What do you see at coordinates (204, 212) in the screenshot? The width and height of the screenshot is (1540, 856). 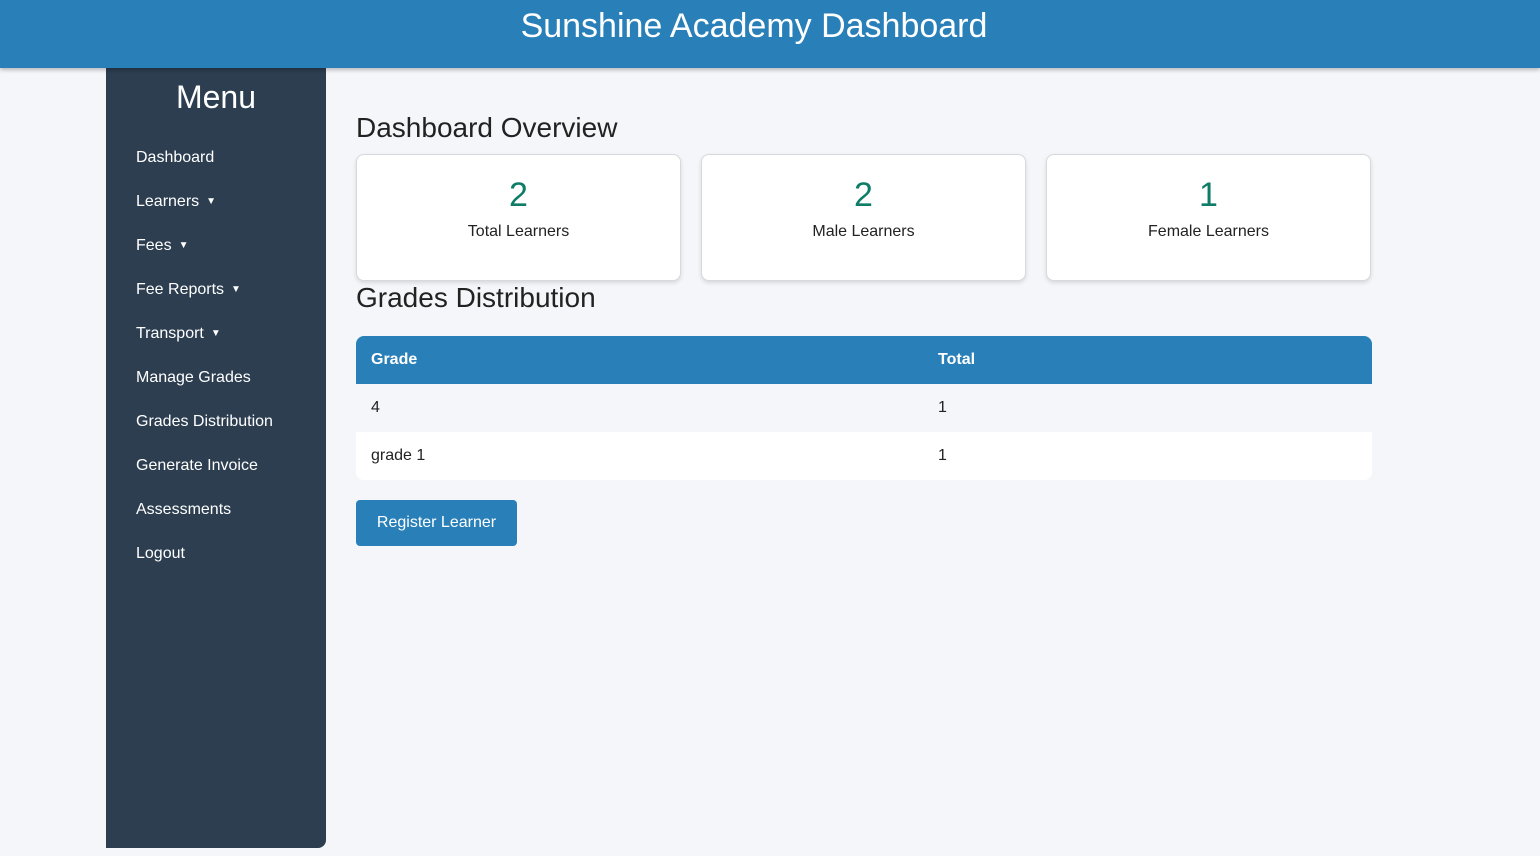 I see `sidebar-item-learners: Learners ▼` at bounding box center [204, 212].